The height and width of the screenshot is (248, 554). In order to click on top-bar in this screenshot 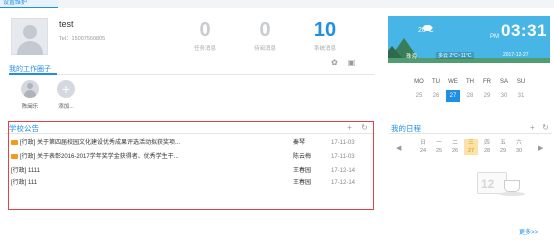, I will do `click(277, 4)`.